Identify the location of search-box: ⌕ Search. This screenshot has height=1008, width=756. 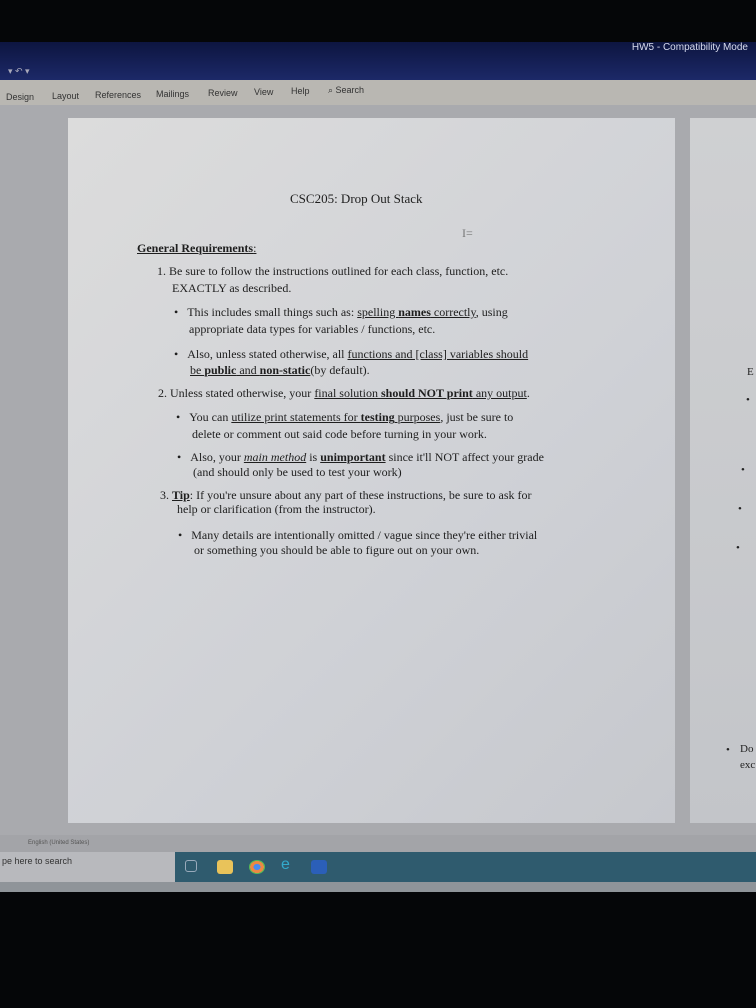
(346, 90).